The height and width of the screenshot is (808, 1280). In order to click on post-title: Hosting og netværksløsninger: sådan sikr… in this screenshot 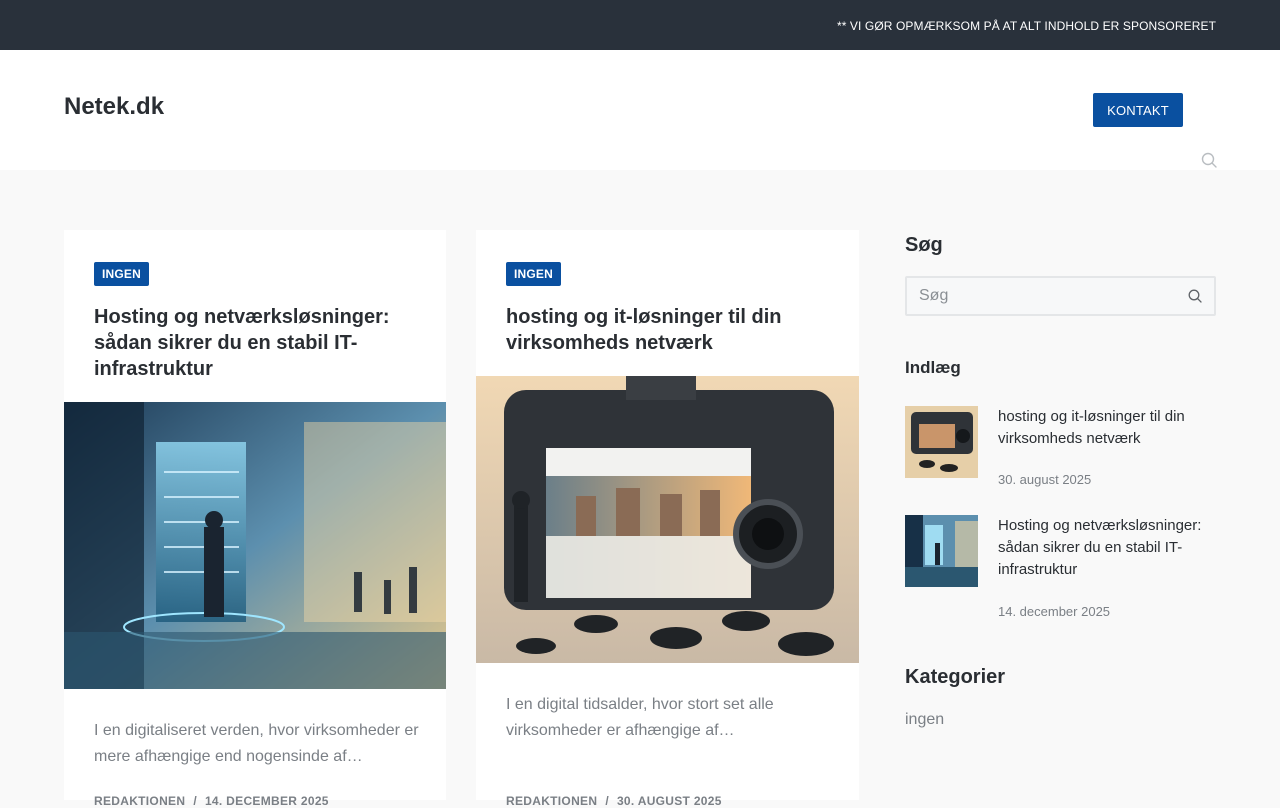, I will do `click(259, 343)`.